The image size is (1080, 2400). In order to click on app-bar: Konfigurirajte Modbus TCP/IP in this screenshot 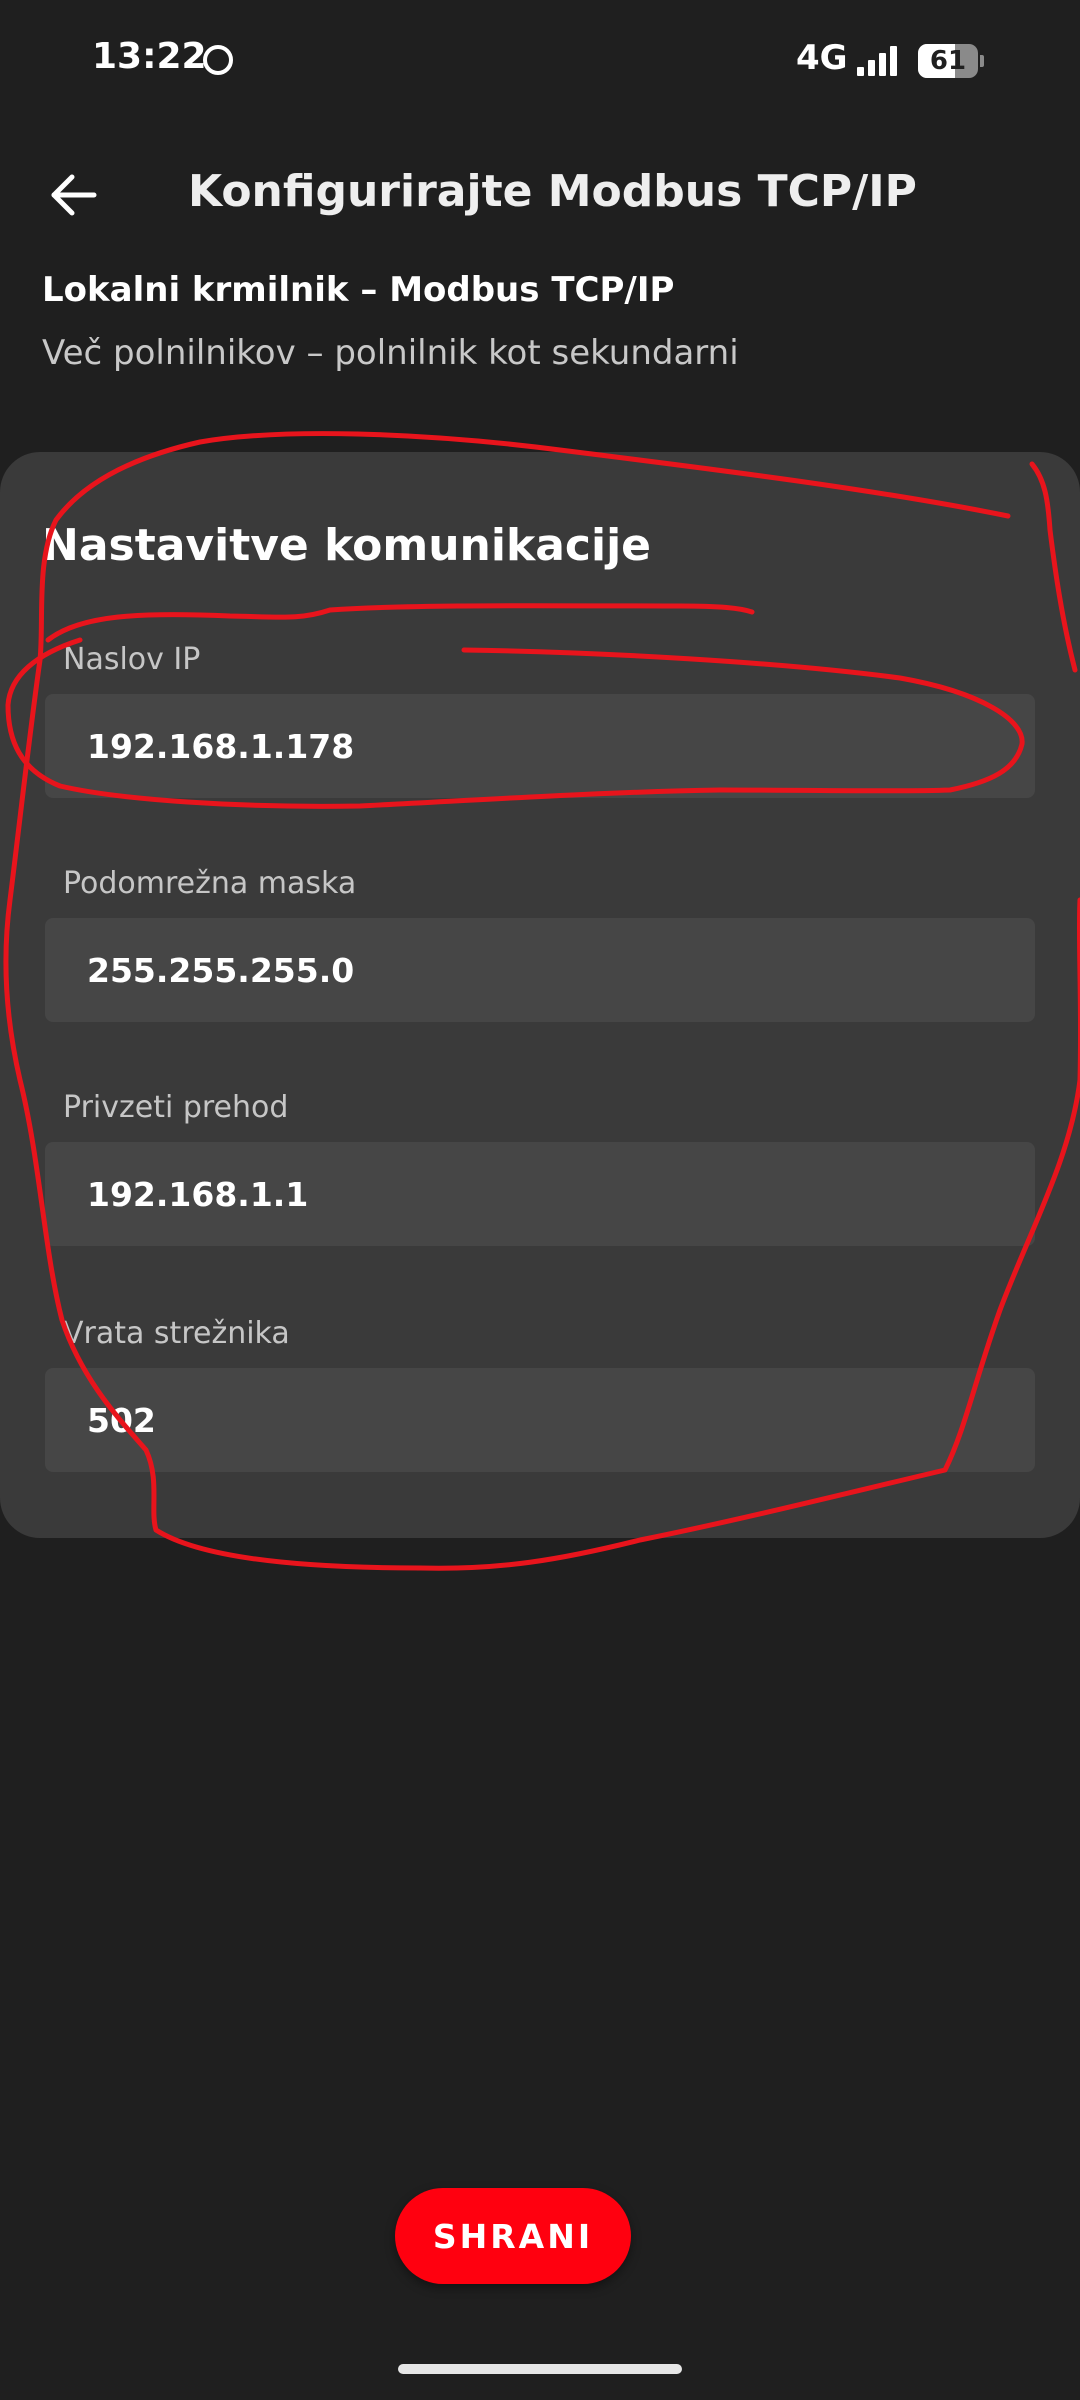, I will do `click(540, 195)`.